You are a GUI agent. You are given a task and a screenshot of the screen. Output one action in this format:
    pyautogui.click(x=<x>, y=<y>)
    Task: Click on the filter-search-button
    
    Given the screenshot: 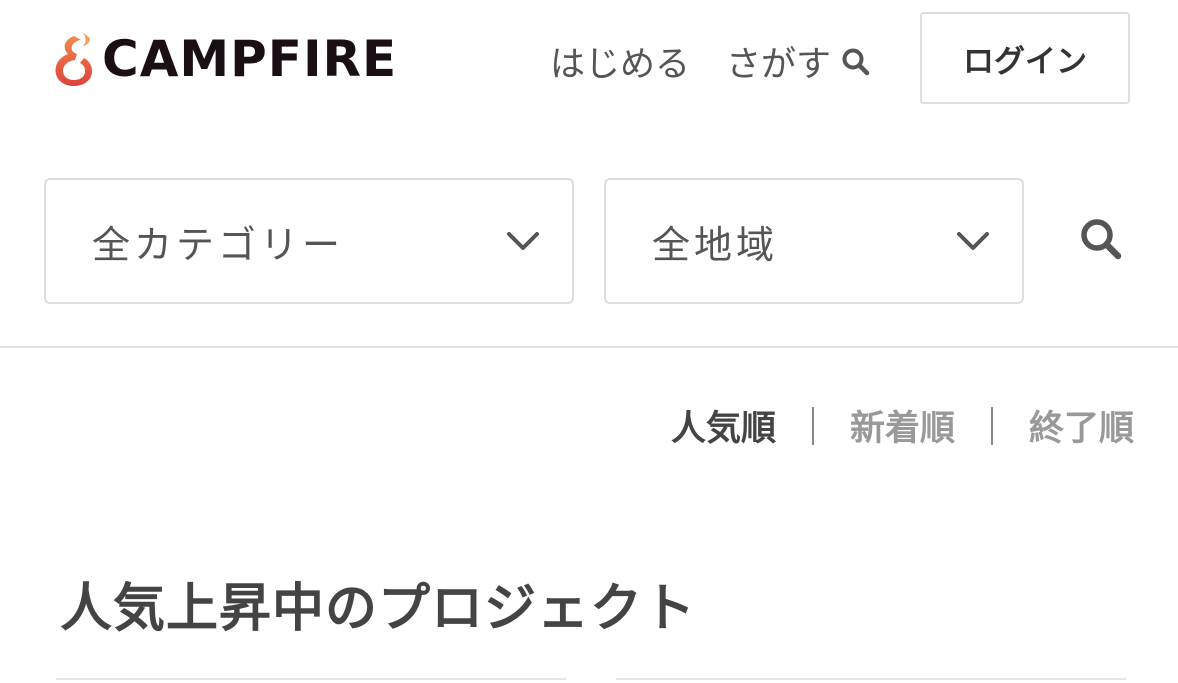 What is the action you would take?
    pyautogui.click(x=1101, y=239)
    